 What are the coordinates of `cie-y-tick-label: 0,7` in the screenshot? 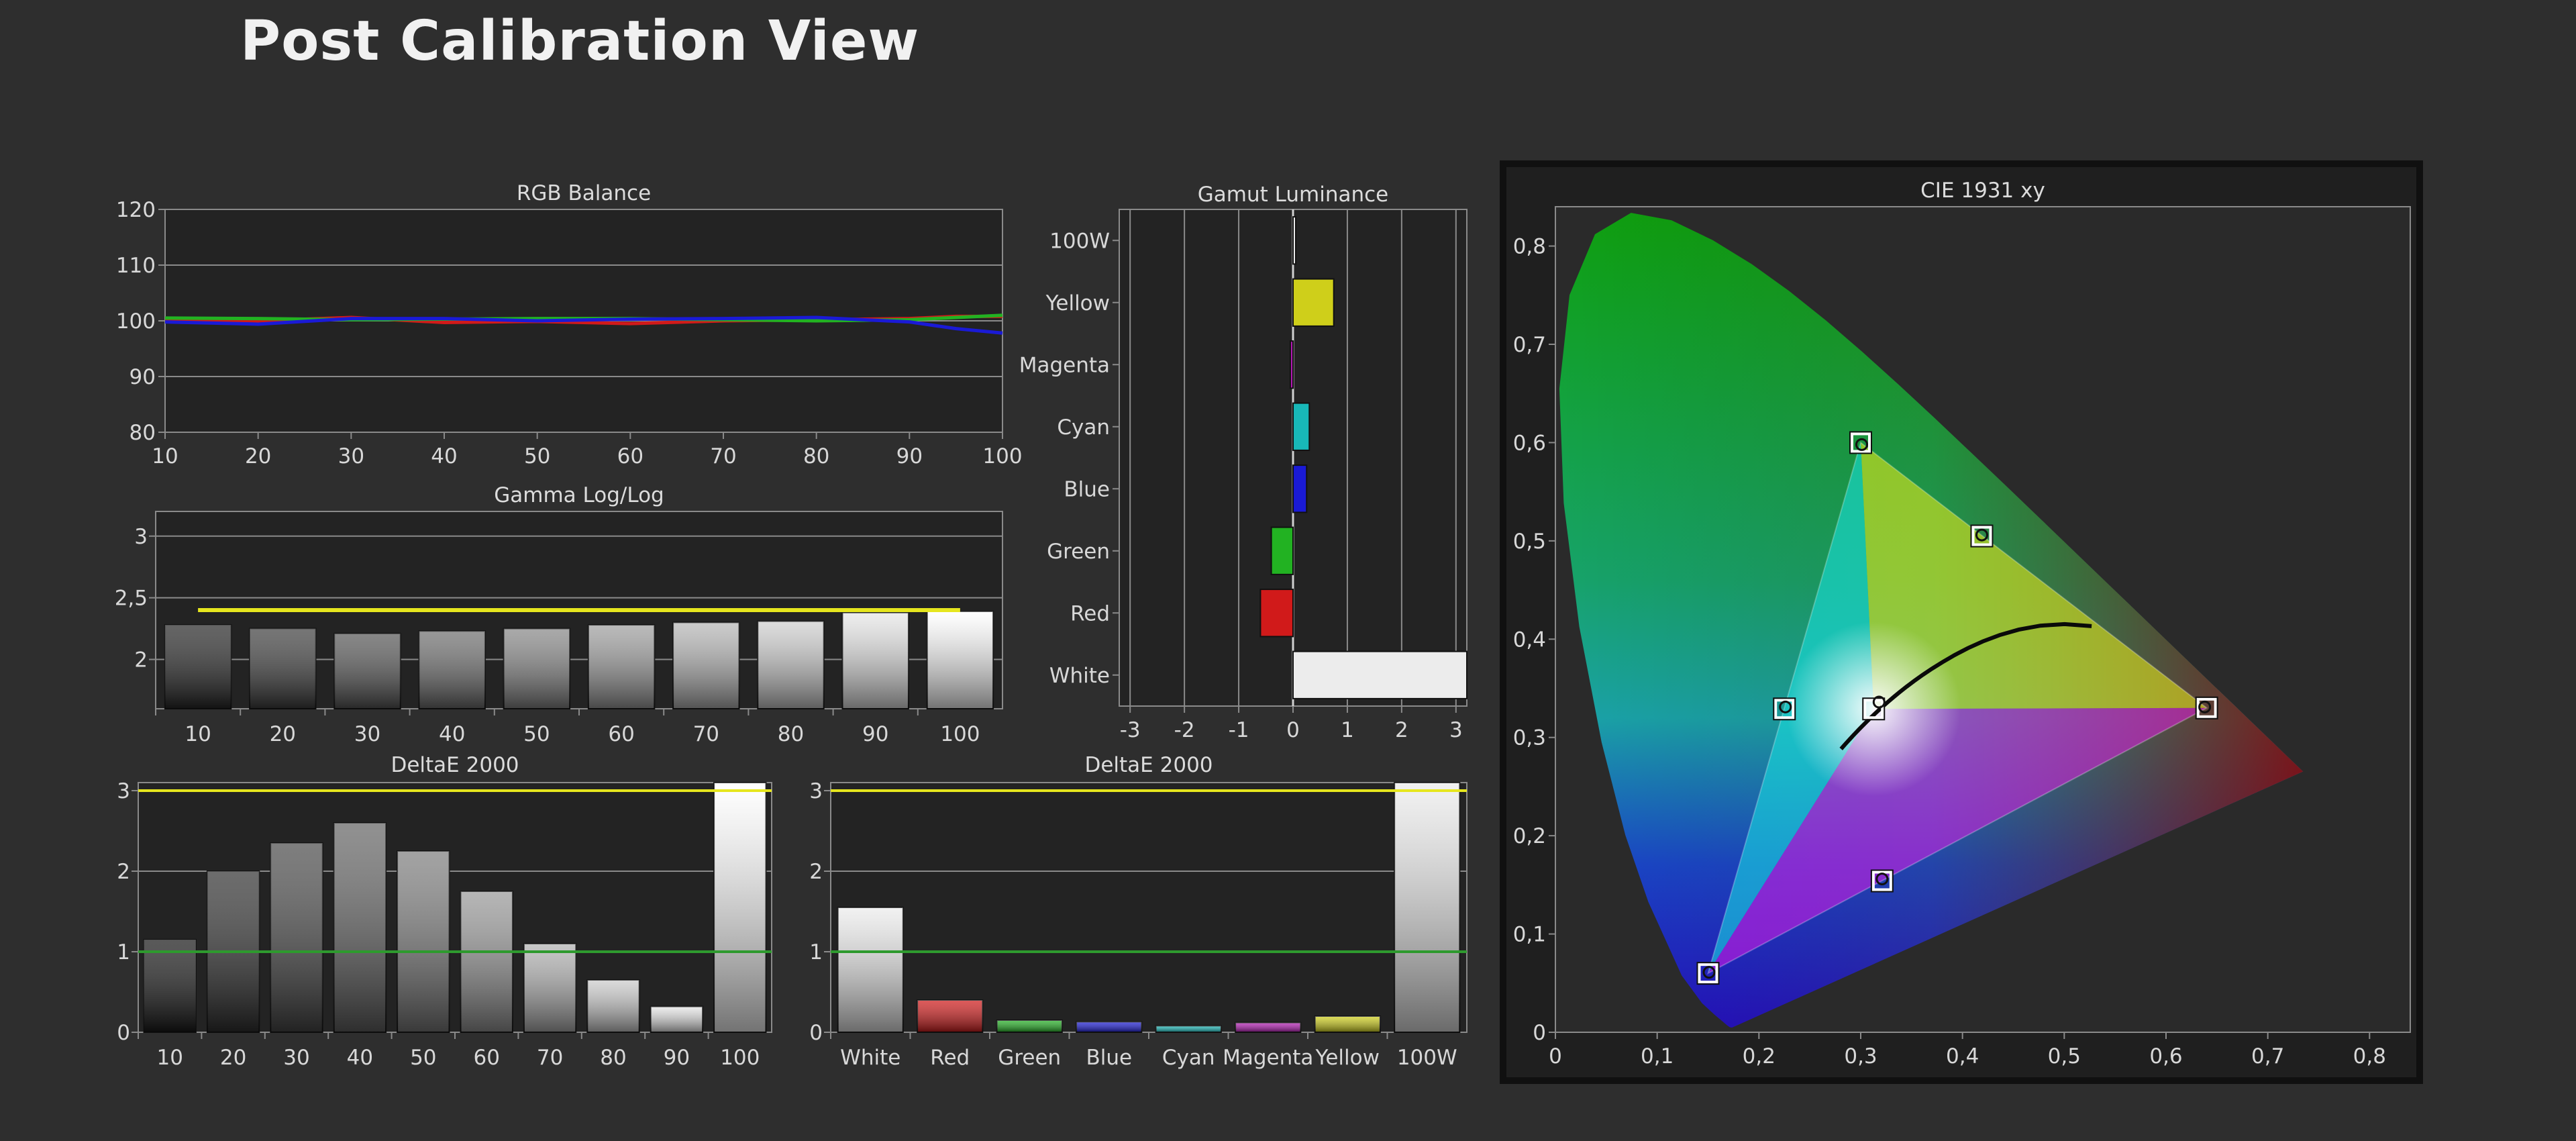 It's located at (1529, 345).